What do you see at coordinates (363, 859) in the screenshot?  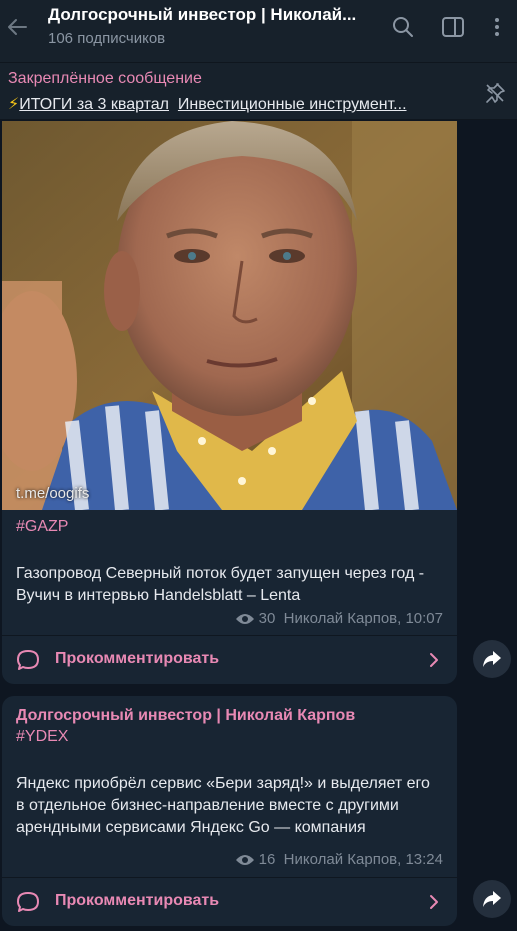 I see `author-time: Николай Карпов, 13:24` at bounding box center [363, 859].